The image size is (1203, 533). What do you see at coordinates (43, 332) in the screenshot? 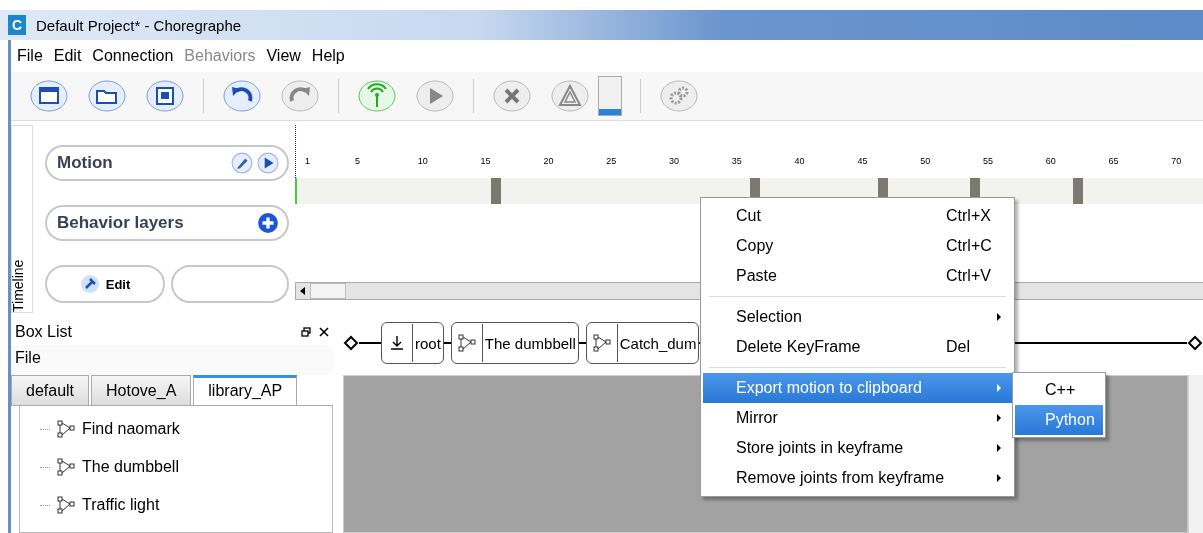
I see `panel-title: Box List` at bounding box center [43, 332].